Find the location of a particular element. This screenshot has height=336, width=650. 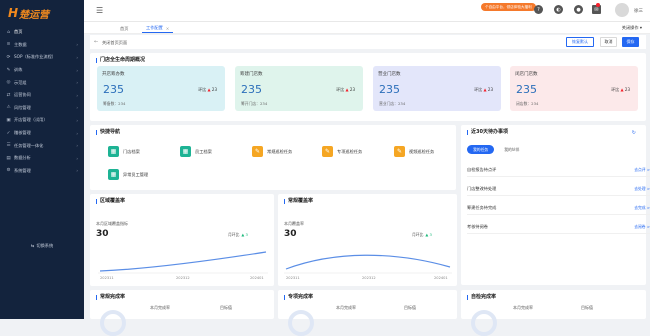

stat-name: 开店筹办数 is located at coordinates (113, 74).